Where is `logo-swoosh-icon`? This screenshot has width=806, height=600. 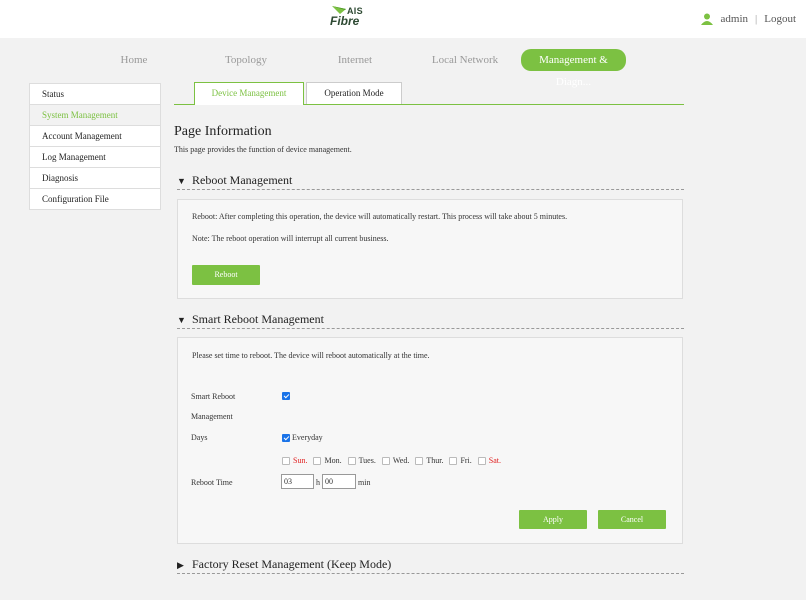 logo-swoosh-icon is located at coordinates (339, 10).